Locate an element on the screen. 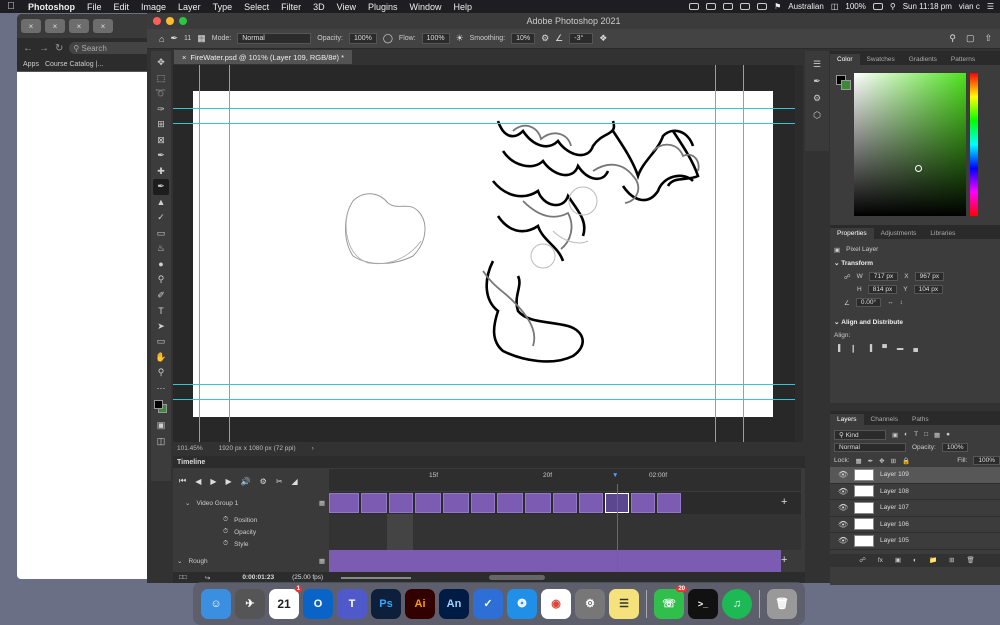 The height and width of the screenshot is (625, 1000). blur-tool-icon: ● is located at coordinates (161, 265).